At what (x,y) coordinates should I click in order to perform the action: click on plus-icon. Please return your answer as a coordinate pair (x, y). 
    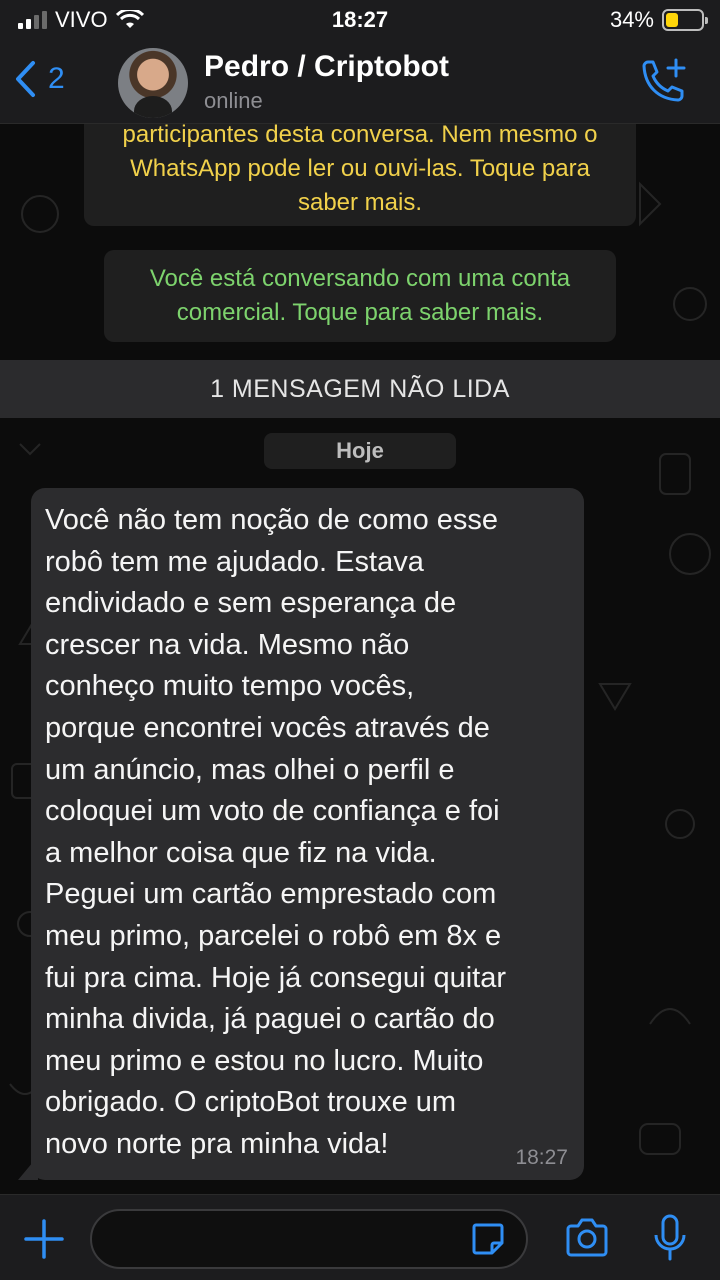
    Looking at the image, I should click on (44, 1239).